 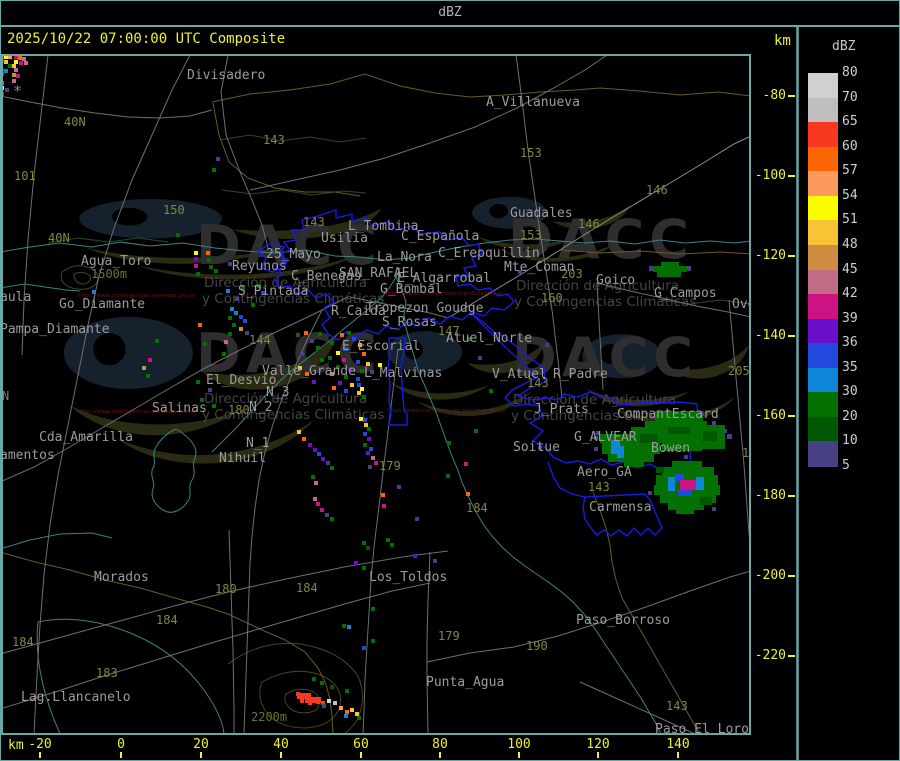 I want to click on place-label: Mte_Coman, so click(x=539, y=267).